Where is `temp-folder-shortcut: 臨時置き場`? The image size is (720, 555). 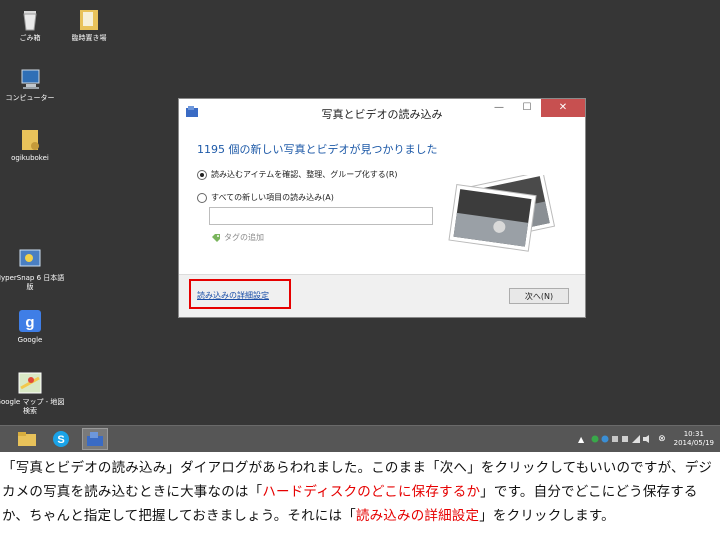
temp-folder-shortcut: 臨時置き場 is located at coordinates (89, 24).